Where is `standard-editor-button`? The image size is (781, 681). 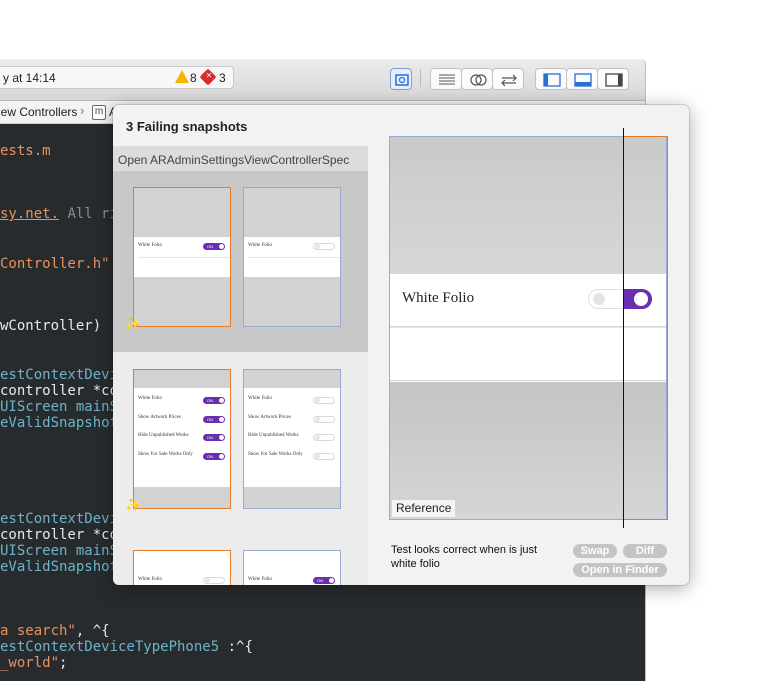 standard-editor-button is located at coordinates (446, 79).